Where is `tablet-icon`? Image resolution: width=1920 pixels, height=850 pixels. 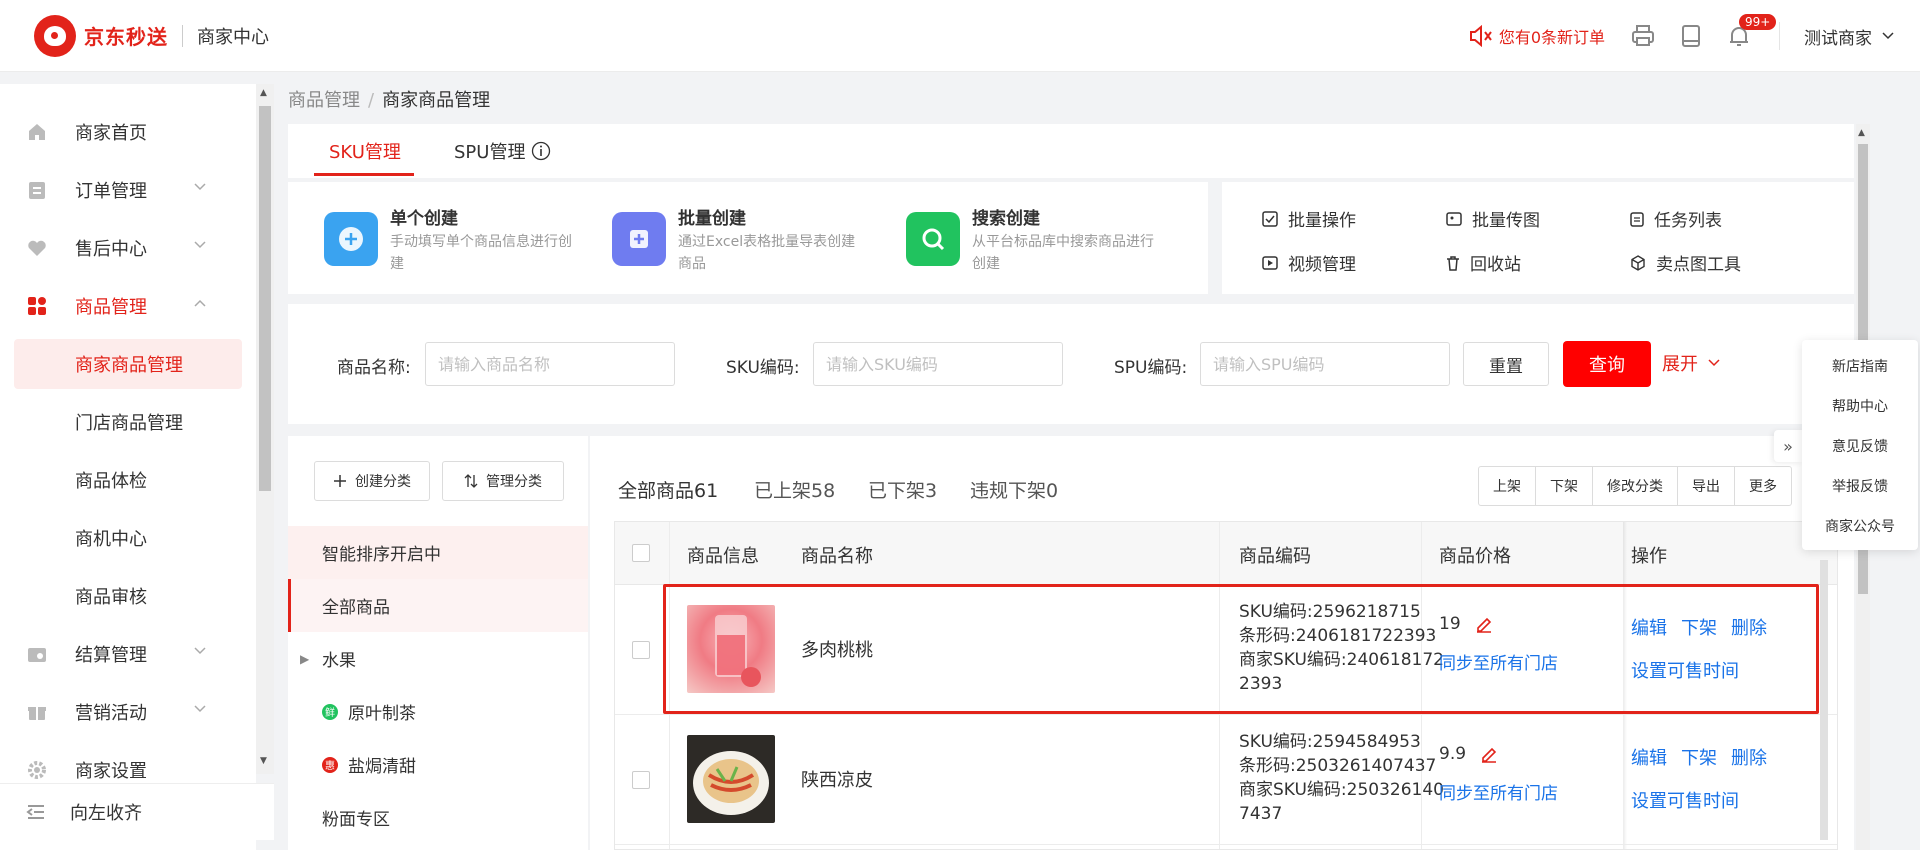 tablet-icon is located at coordinates (1691, 36).